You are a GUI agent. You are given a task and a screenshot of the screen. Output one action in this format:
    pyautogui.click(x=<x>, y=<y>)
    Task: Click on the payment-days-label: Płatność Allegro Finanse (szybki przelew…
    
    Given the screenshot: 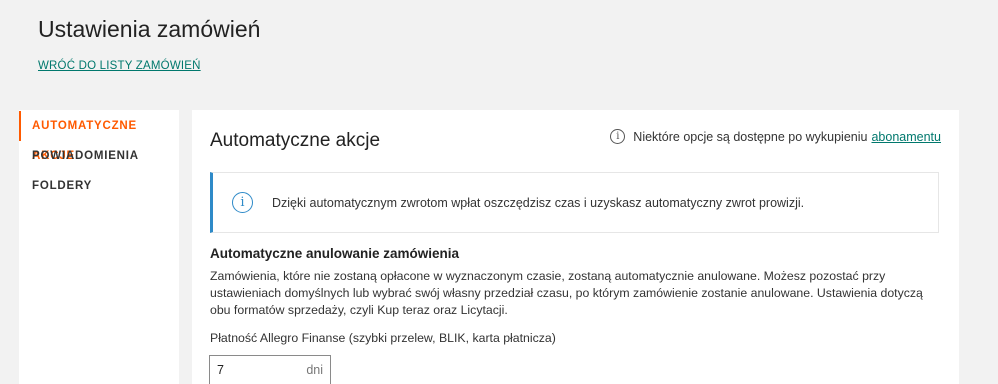 What is the action you would take?
    pyautogui.click(x=383, y=338)
    